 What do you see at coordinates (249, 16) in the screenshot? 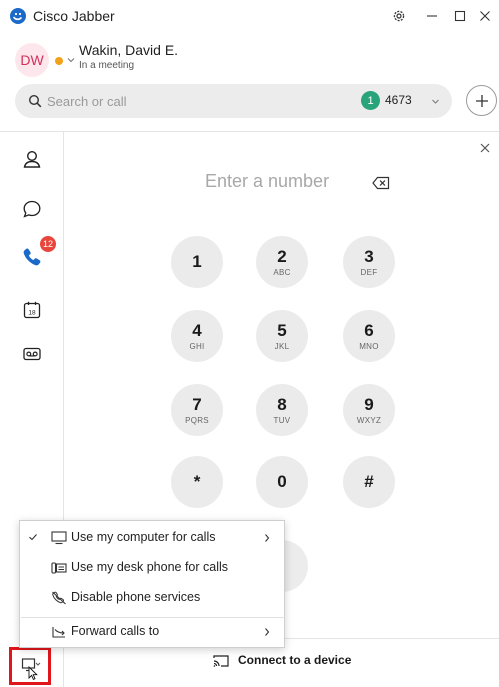
I see `title-bar: Cisco Jabber` at bounding box center [249, 16].